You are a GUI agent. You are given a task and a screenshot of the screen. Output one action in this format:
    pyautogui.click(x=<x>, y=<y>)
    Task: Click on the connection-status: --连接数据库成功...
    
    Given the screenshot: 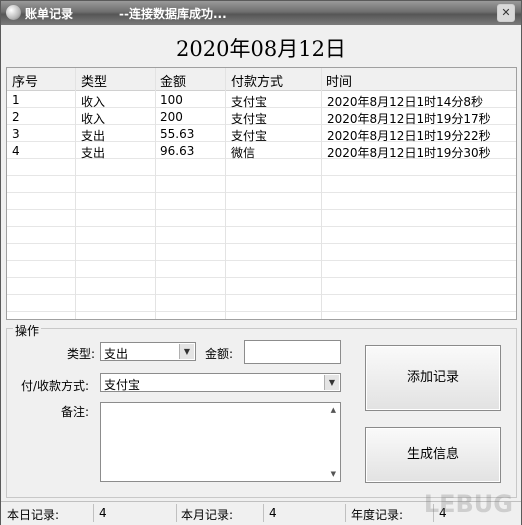 What is the action you would take?
    pyautogui.click(x=173, y=14)
    